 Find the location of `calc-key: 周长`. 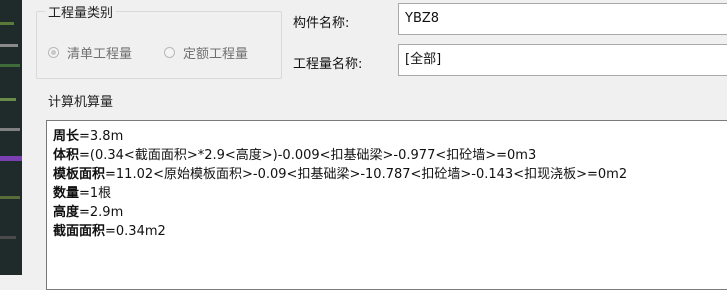

calc-key: 周长 is located at coordinates (66, 136).